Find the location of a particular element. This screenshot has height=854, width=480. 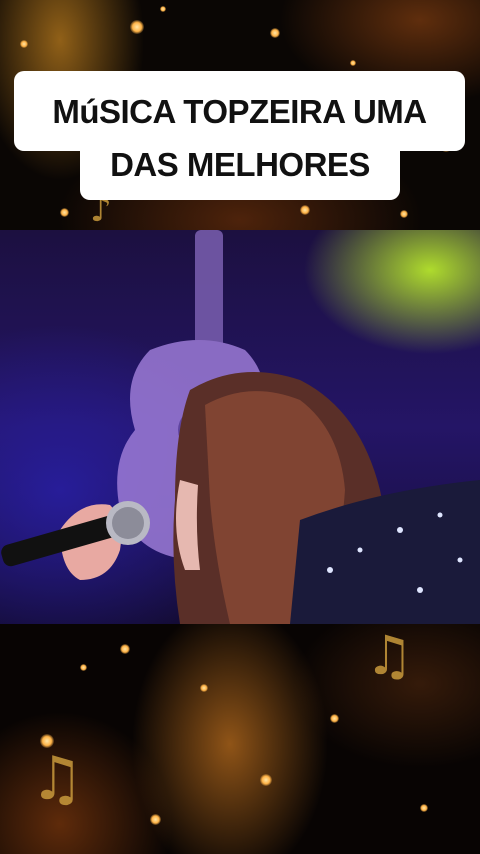

caption-line-2: DAS MELHORES is located at coordinates (240, 164).